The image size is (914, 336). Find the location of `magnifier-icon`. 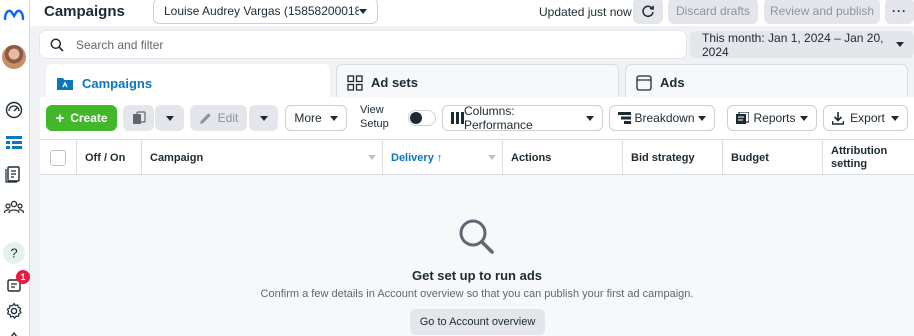

magnifier-icon is located at coordinates (477, 238).